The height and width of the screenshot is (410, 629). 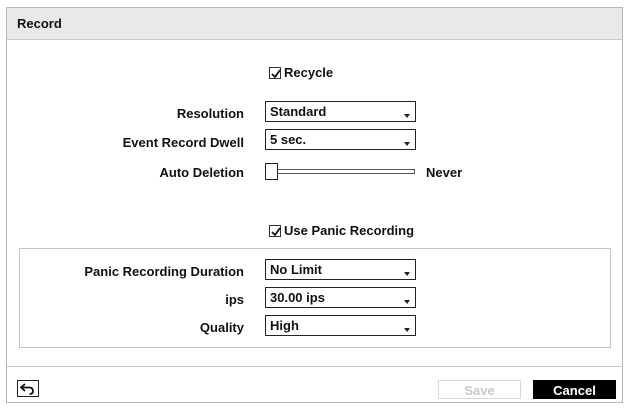 I want to click on ips-select: 30.00 ips, so click(x=340, y=297).